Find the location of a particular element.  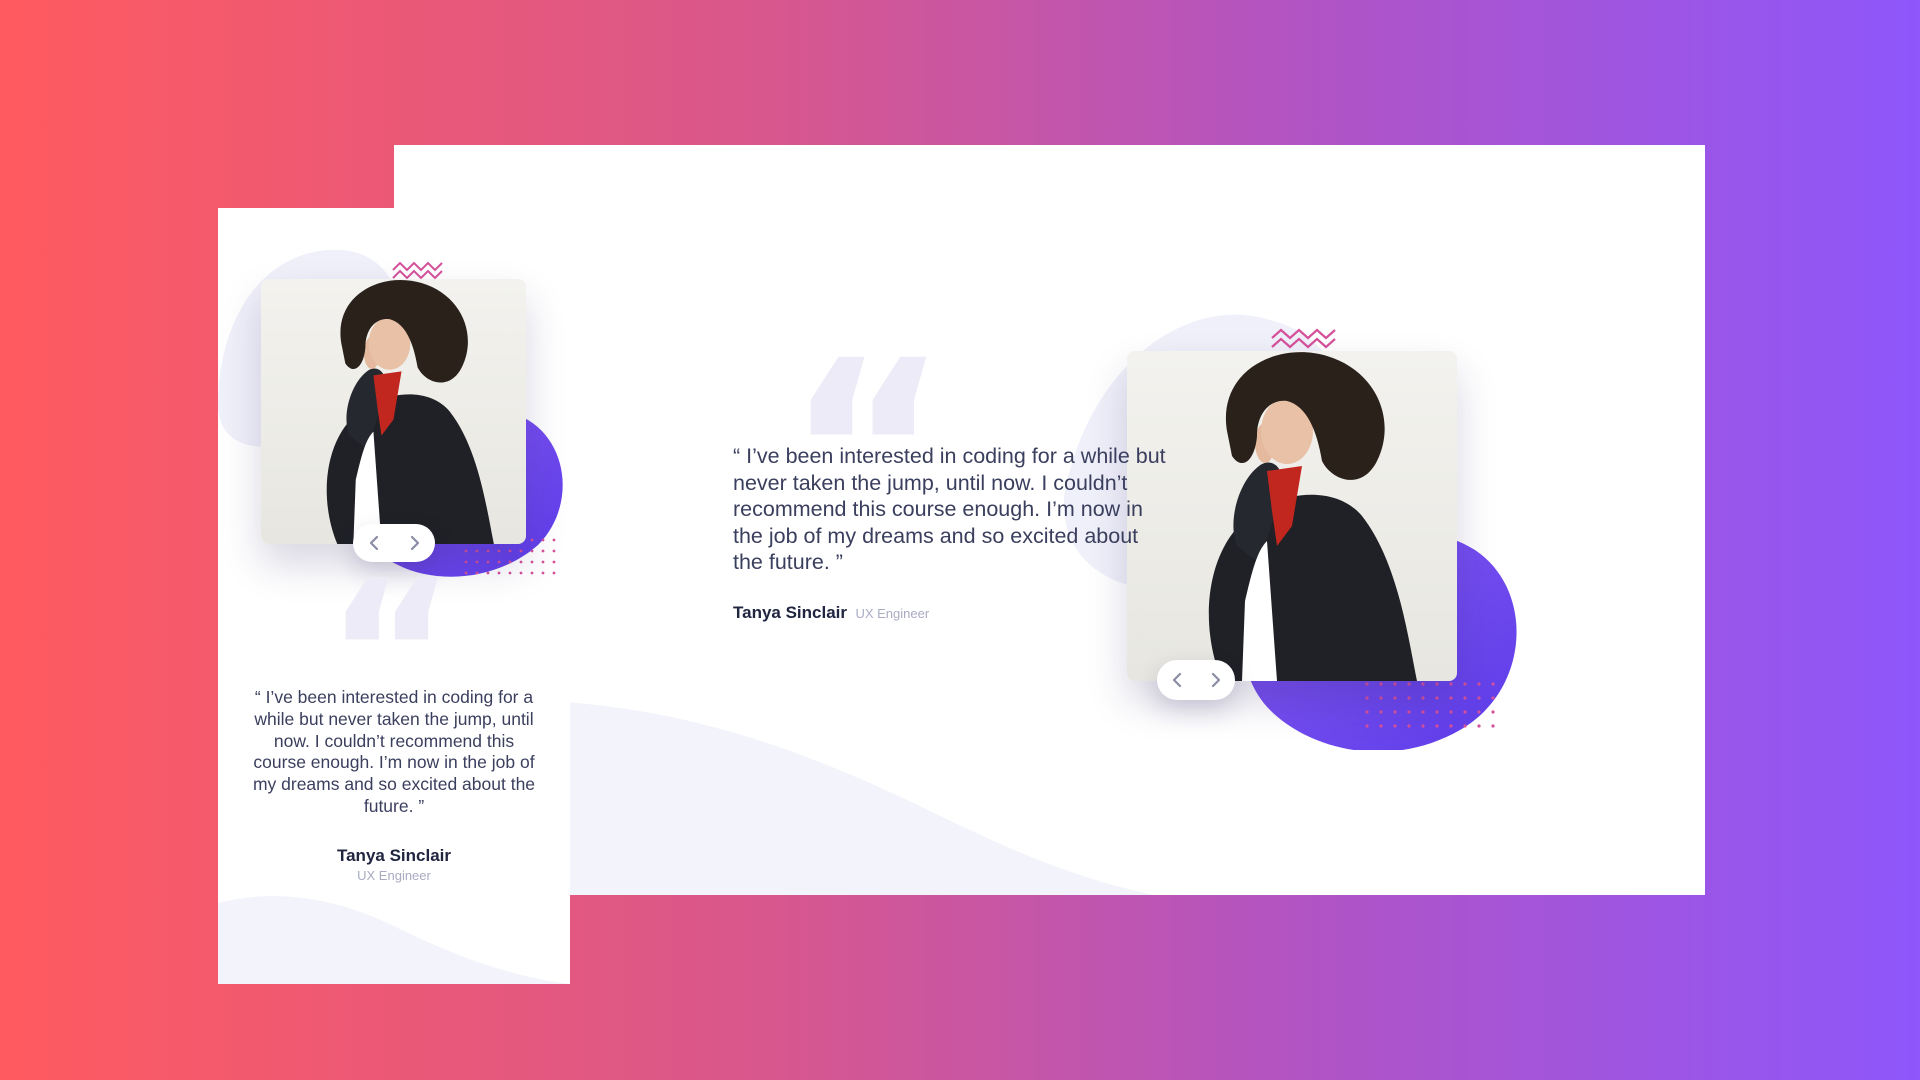

previous-button is located at coordinates (1177, 680).